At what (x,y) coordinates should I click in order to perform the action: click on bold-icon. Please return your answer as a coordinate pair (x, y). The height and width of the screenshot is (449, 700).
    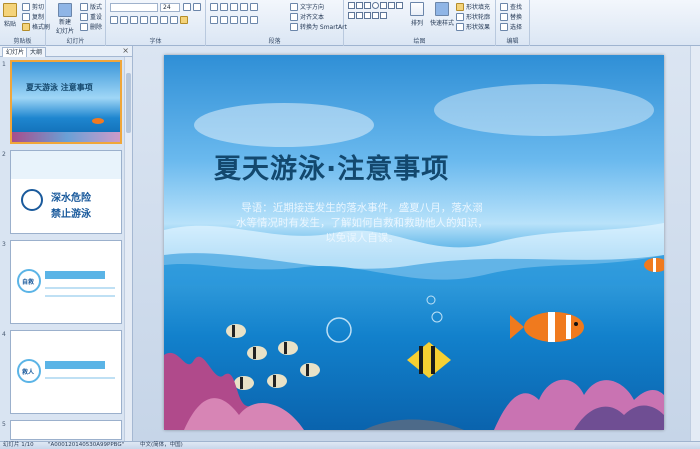
    Looking at the image, I should click on (114, 20).